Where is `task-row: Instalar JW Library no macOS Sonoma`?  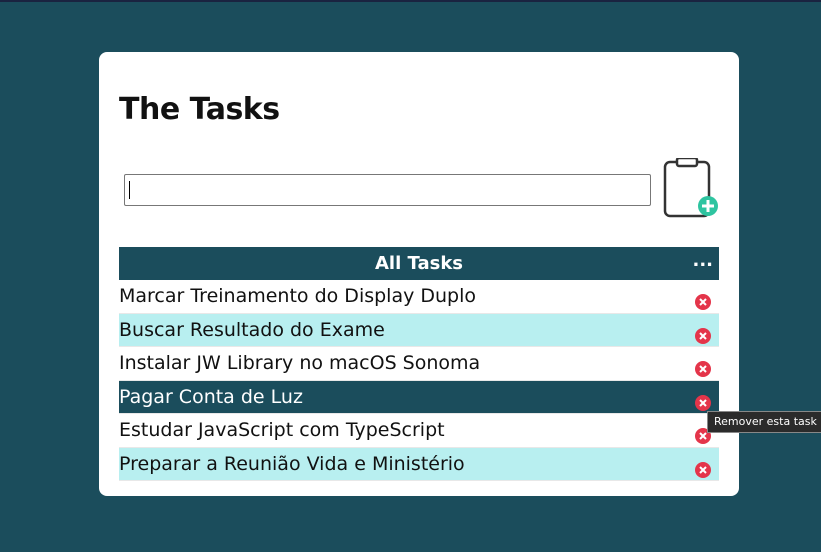
task-row: Instalar JW Library no macOS Sonoma is located at coordinates (419, 364).